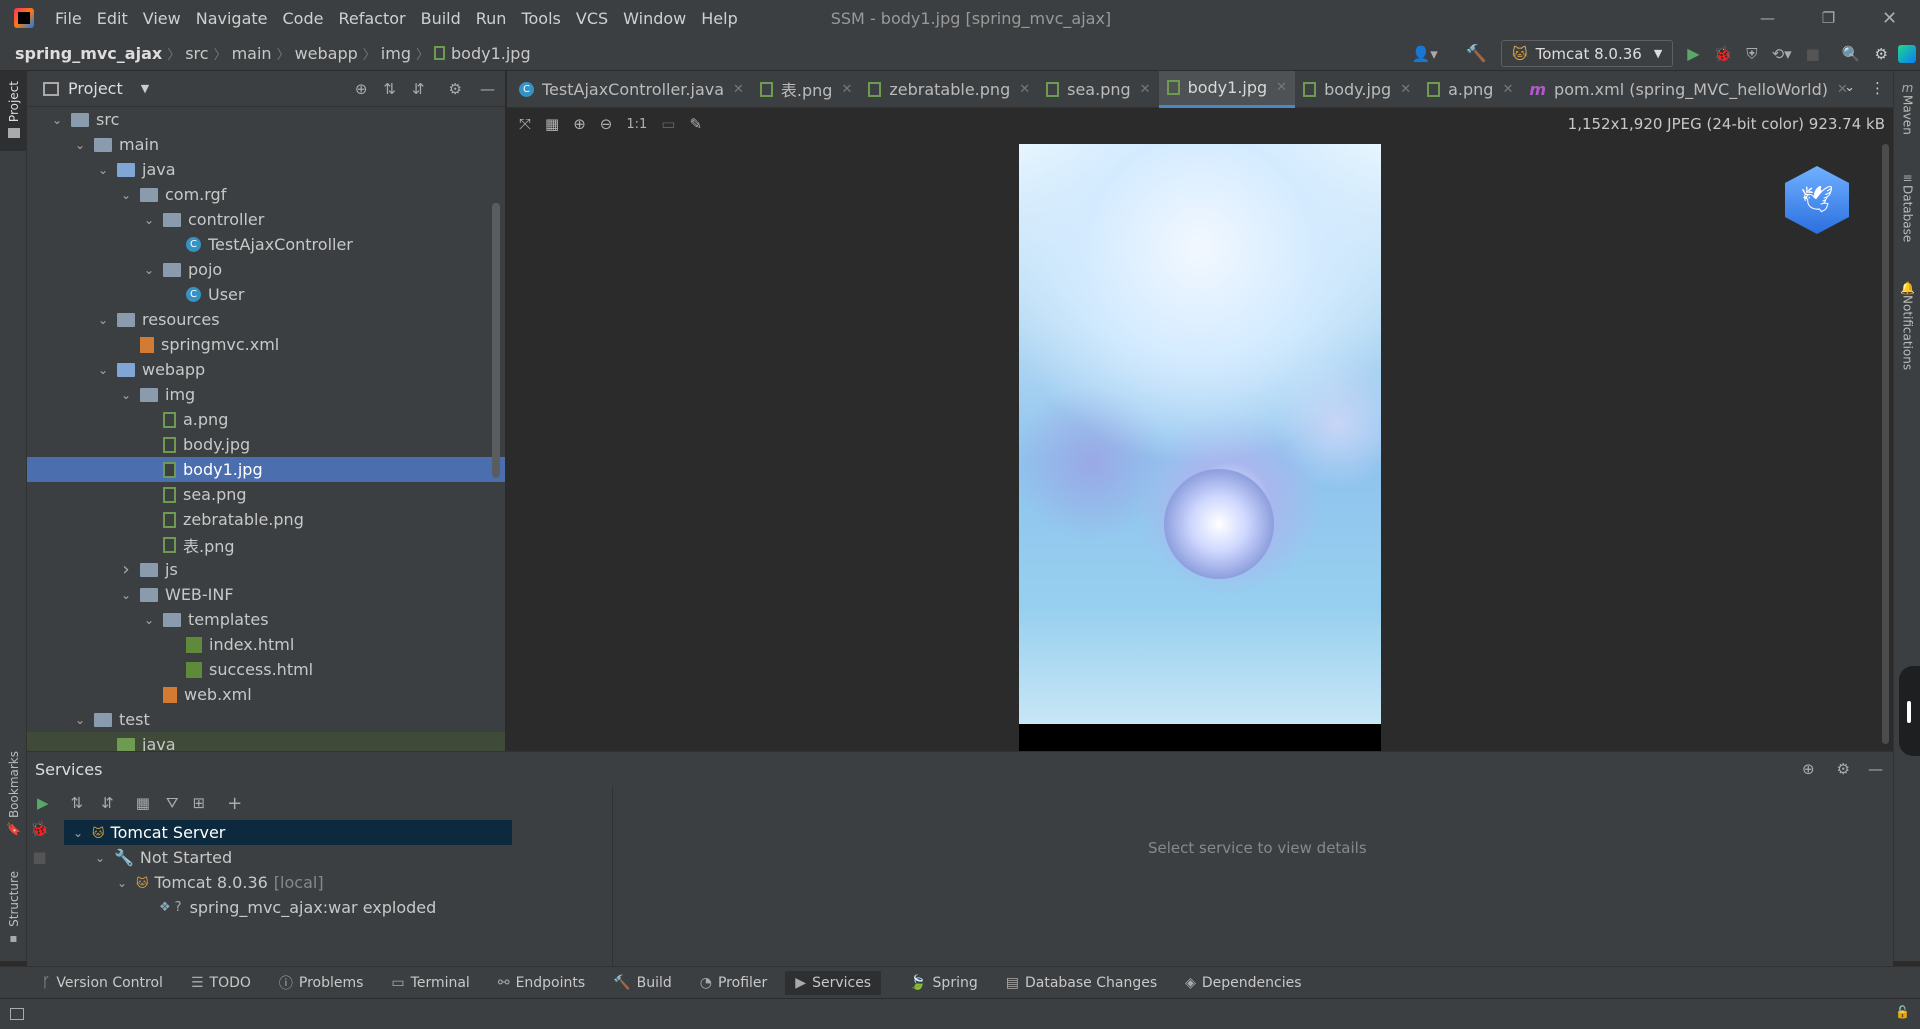 This screenshot has height=1029, width=1920. Describe the element at coordinates (288, 882) in the screenshot. I see `services-tree-server: ⌄ 🐱 Tomcat 8.0.36 [local]` at that location.